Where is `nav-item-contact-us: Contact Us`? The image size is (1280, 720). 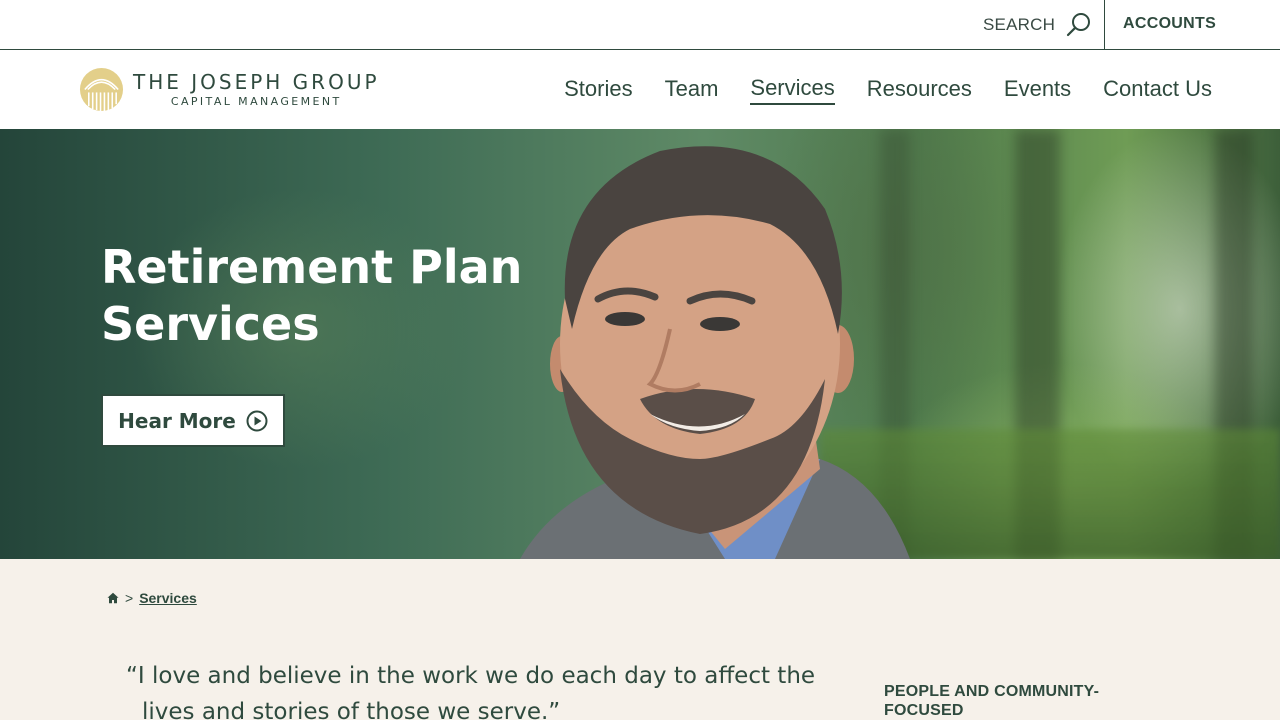 nav-item-contact-us: Contact Us is located at coordinates (1157, 90).